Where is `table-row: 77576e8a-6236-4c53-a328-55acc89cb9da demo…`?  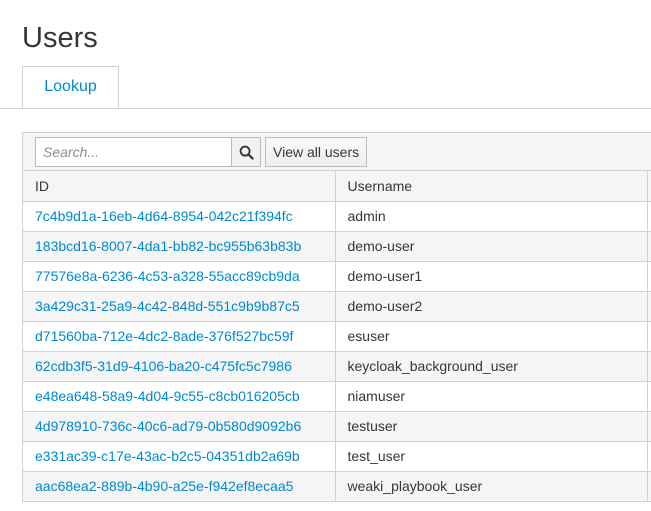 table-row: 77576e8a-6236-4c53-a328-55acc89cb9da demo… is located at coordinates (337, 276).